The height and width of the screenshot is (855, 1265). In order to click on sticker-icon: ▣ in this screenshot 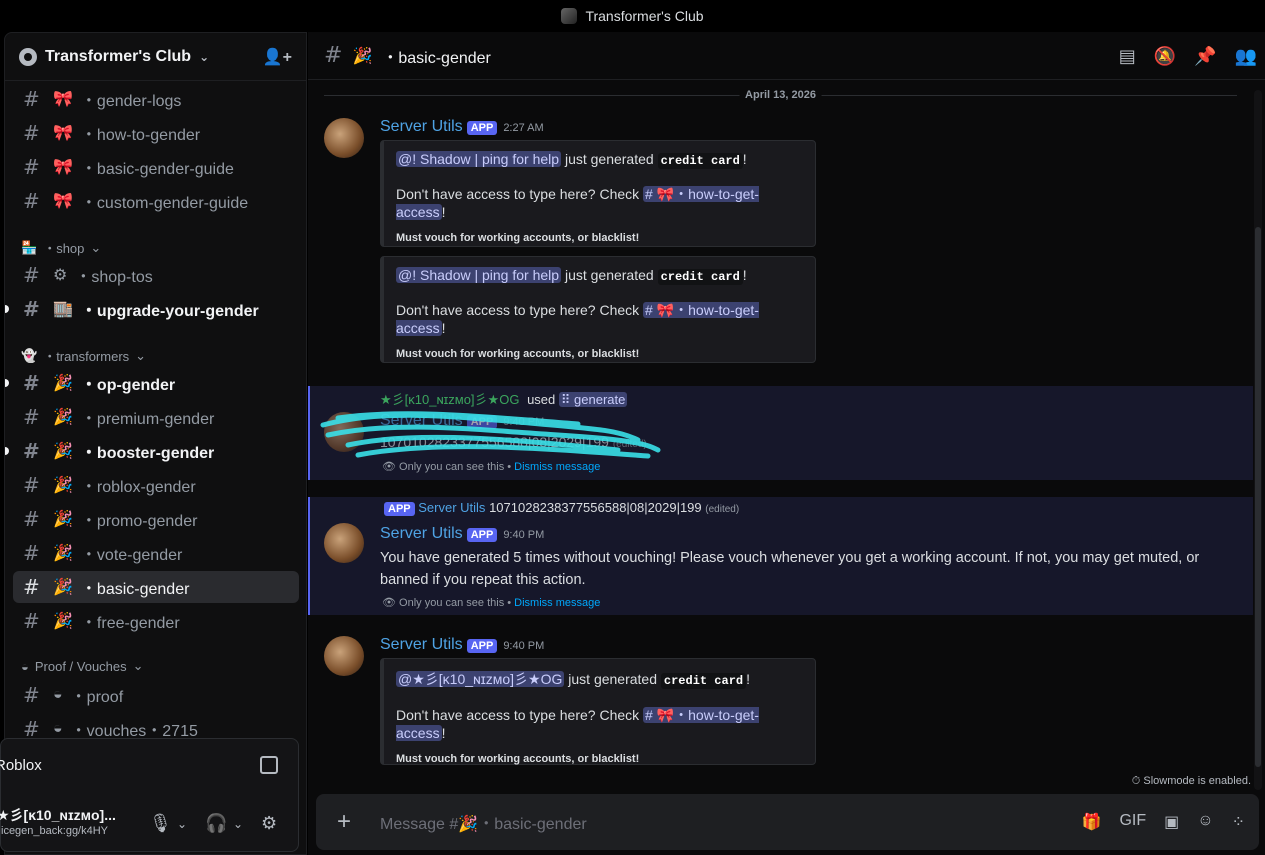, I will do `click(1171, 822)`.